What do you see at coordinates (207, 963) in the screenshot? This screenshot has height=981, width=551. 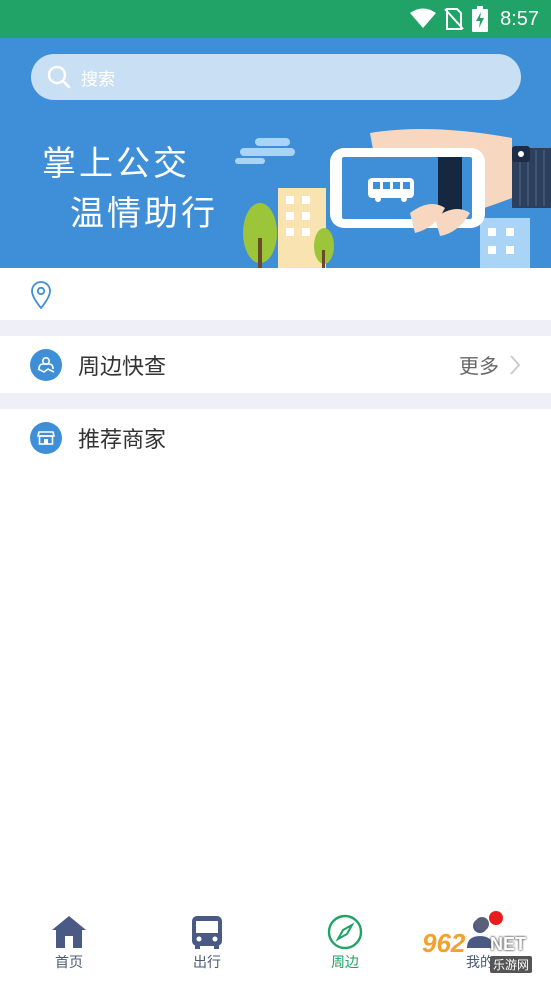 I see `tab-travel-label: 出行` at bounding box center [207, 963].